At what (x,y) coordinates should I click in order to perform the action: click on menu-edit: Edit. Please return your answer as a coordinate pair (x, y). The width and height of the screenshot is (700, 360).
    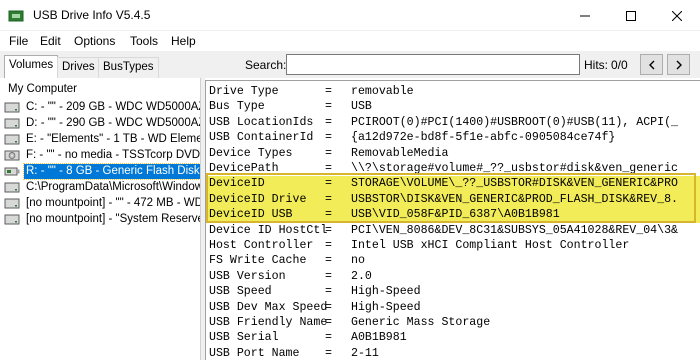
    Looking at the image, I should click on (50, 41).